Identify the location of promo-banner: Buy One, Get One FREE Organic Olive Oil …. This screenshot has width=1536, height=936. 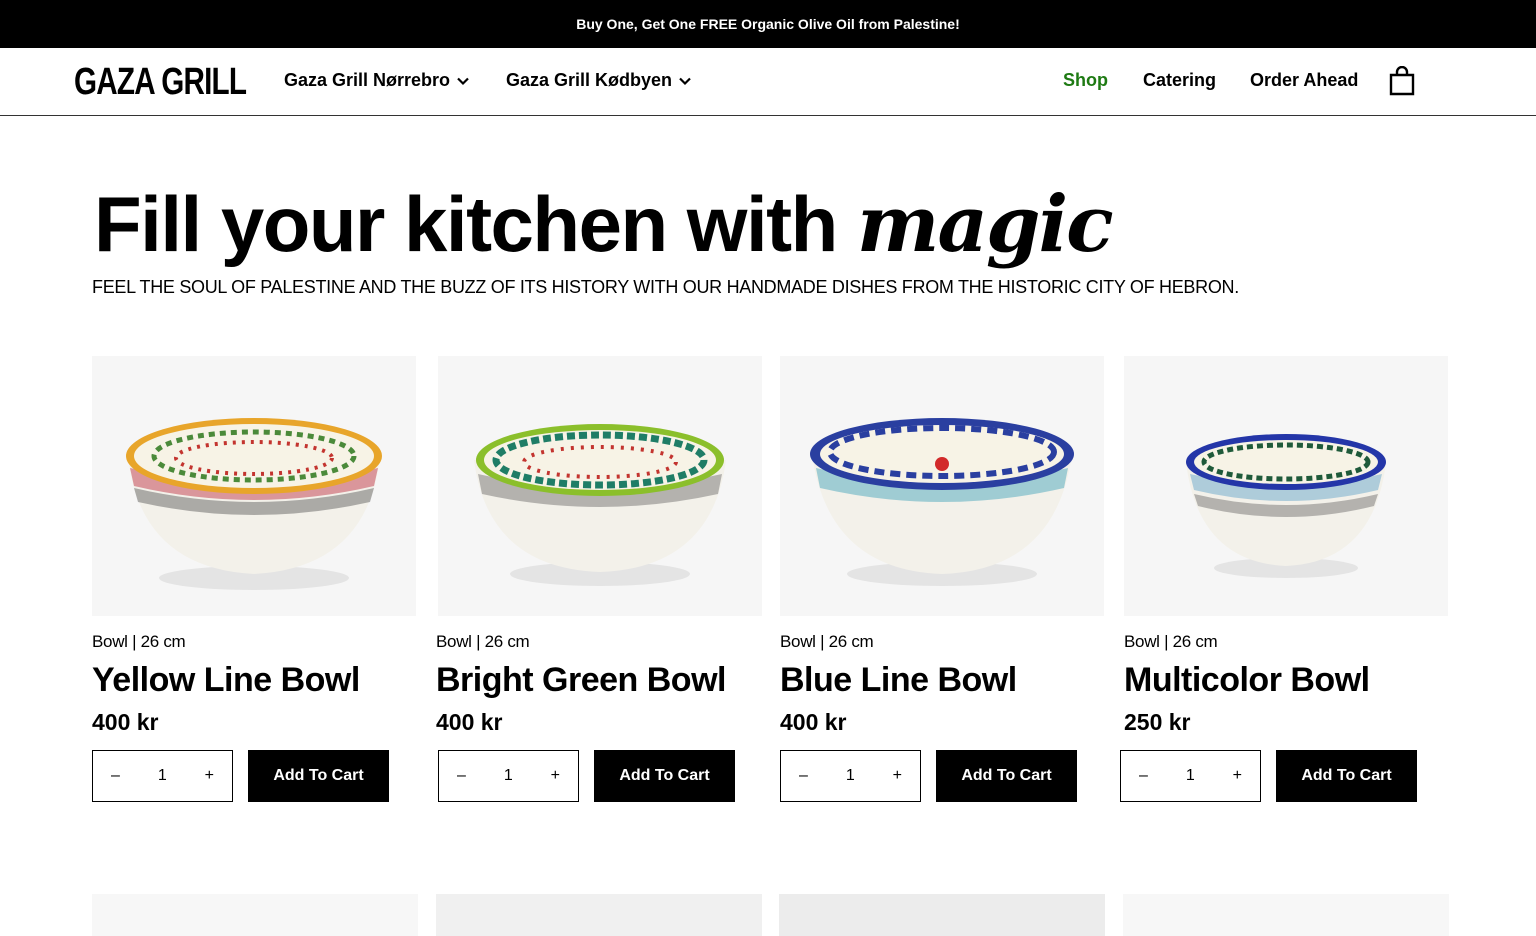
(768, 24).